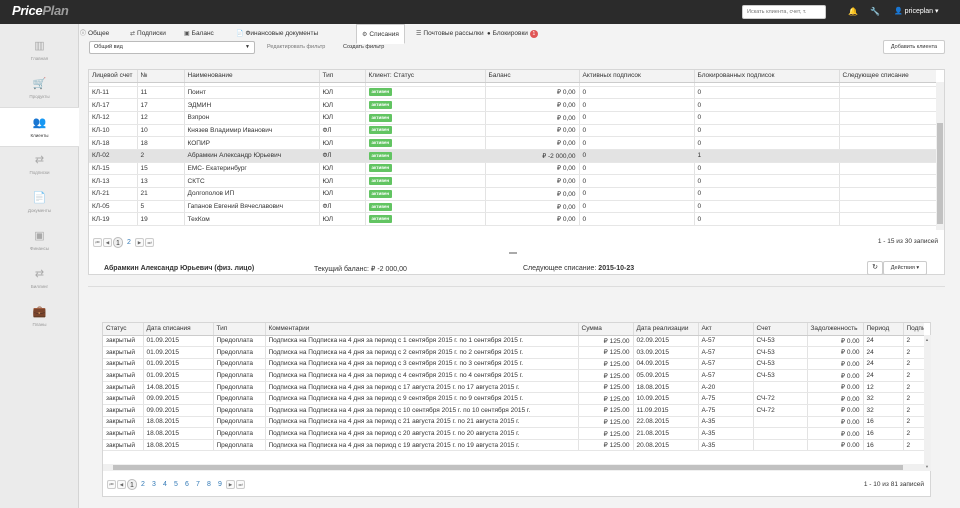 The image size is (960, 508). I want to click on table-row: КЛ-13 13 СКТС ЮЛ активен ₽ 0,00 0 0, so click(512, 181).